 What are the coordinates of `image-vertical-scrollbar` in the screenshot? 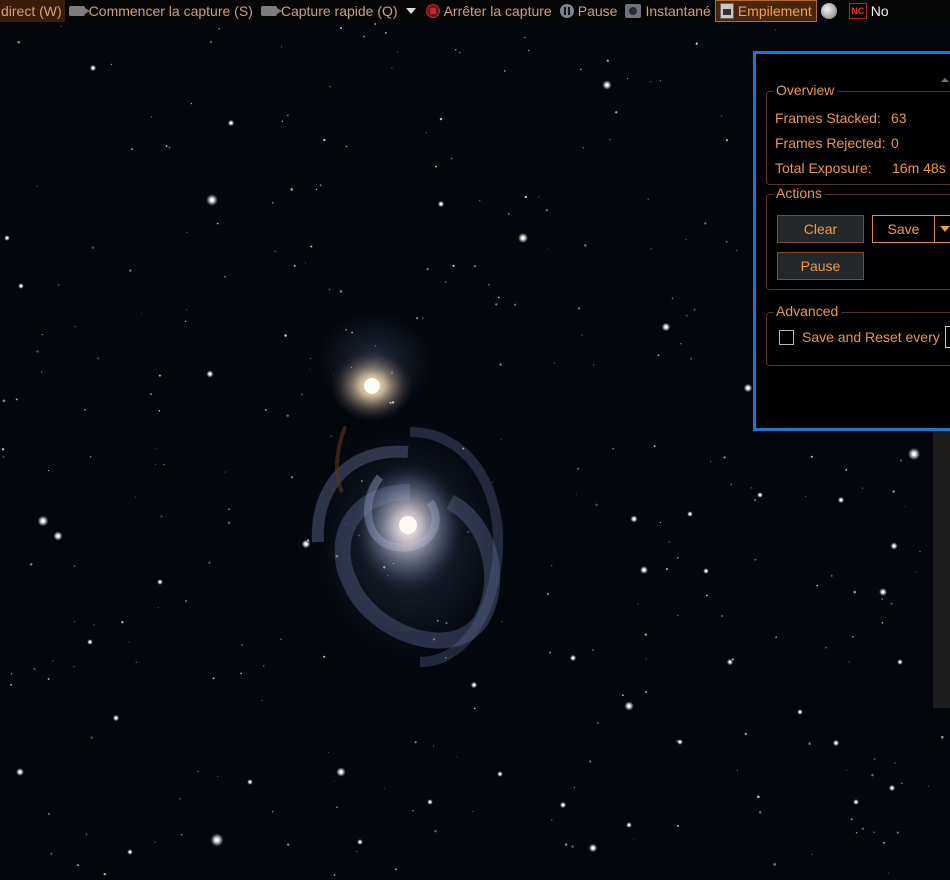 It's located at (941, 569).